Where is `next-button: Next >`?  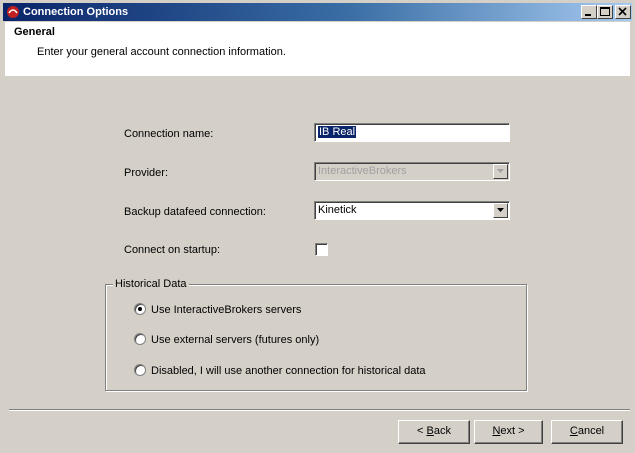
next-button: Next > is located at coordinates (508, 432).